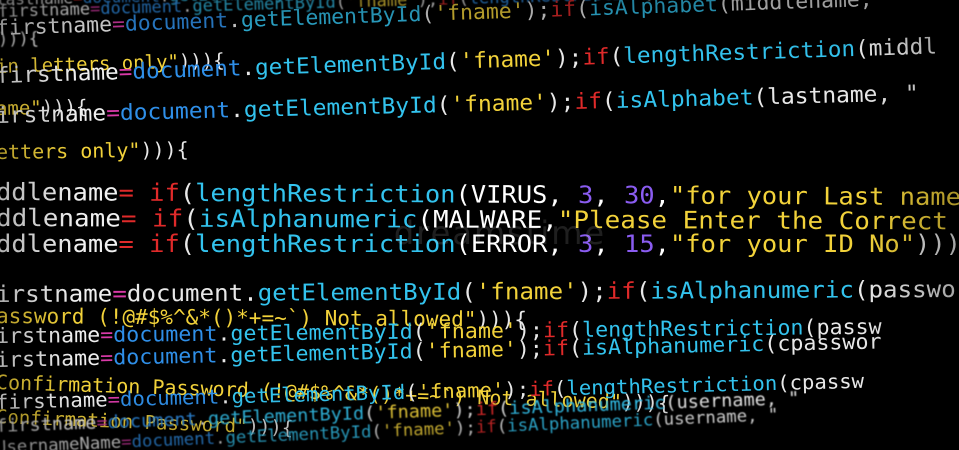 This screenshot has height=450, width=959. Describe the element at coordinates (801, 8) in the screenshot. I see `code-token: (middlename,` at that location.